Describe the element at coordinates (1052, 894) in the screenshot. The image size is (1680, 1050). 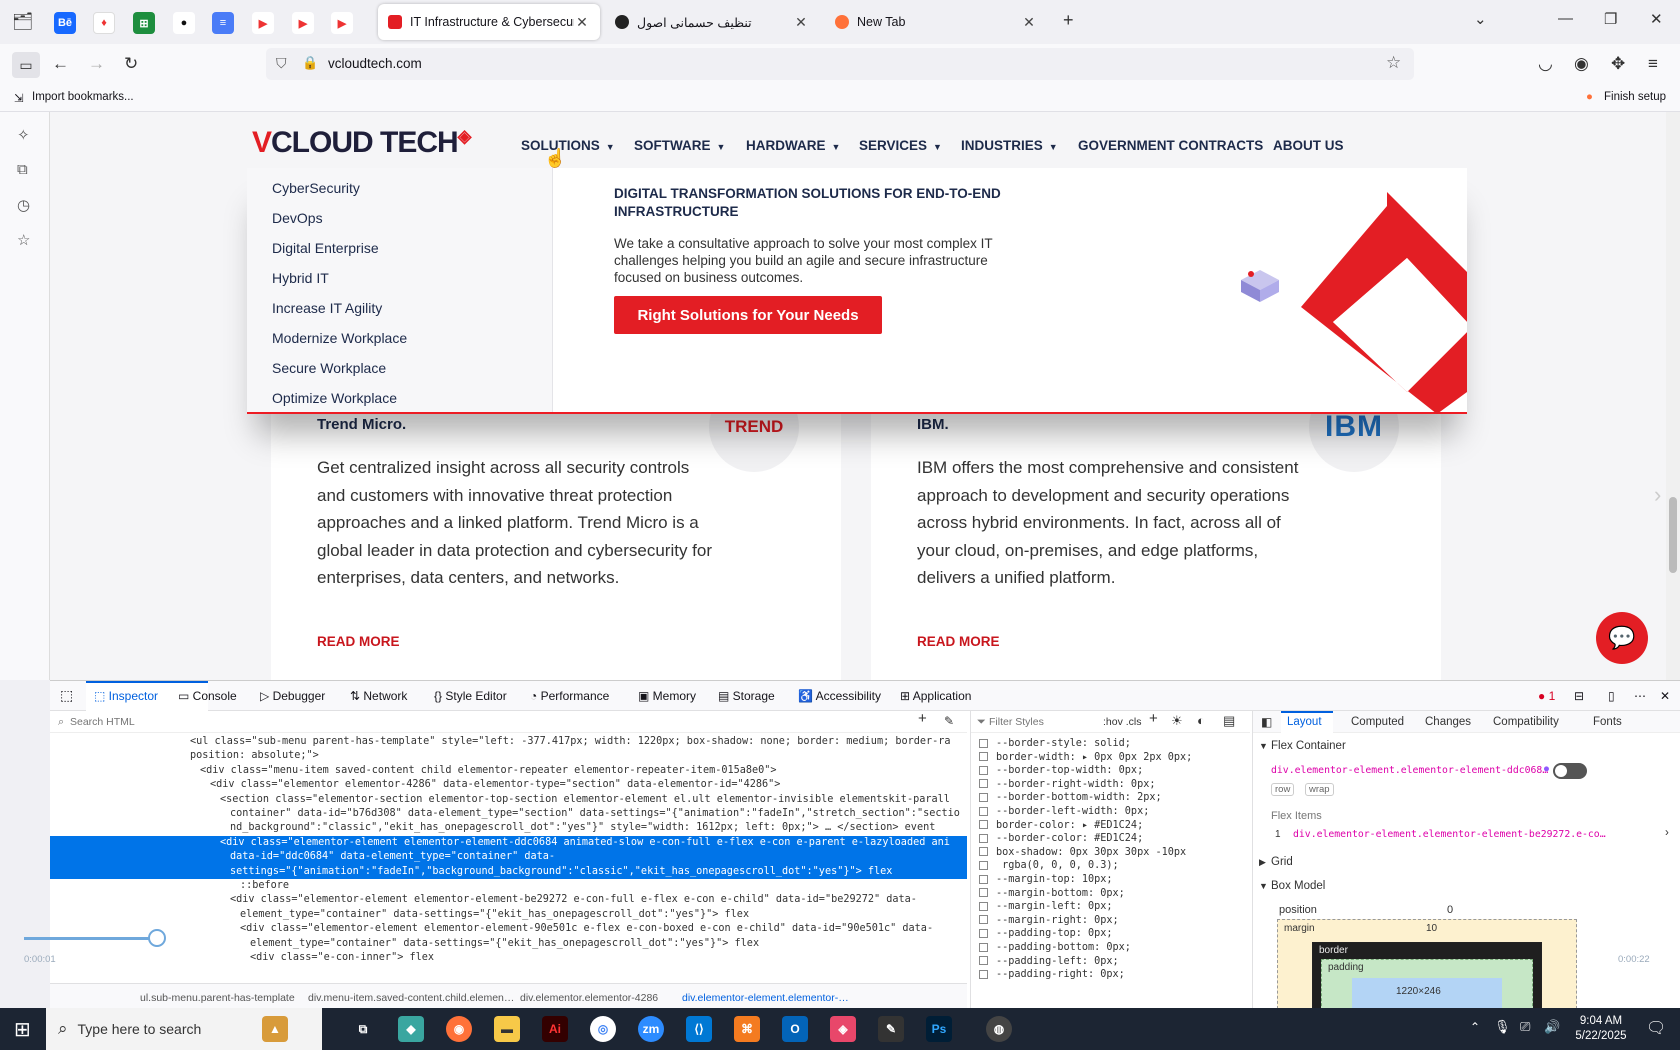
I see `css-declaration: --margin-bottom: 0px;` at that location.